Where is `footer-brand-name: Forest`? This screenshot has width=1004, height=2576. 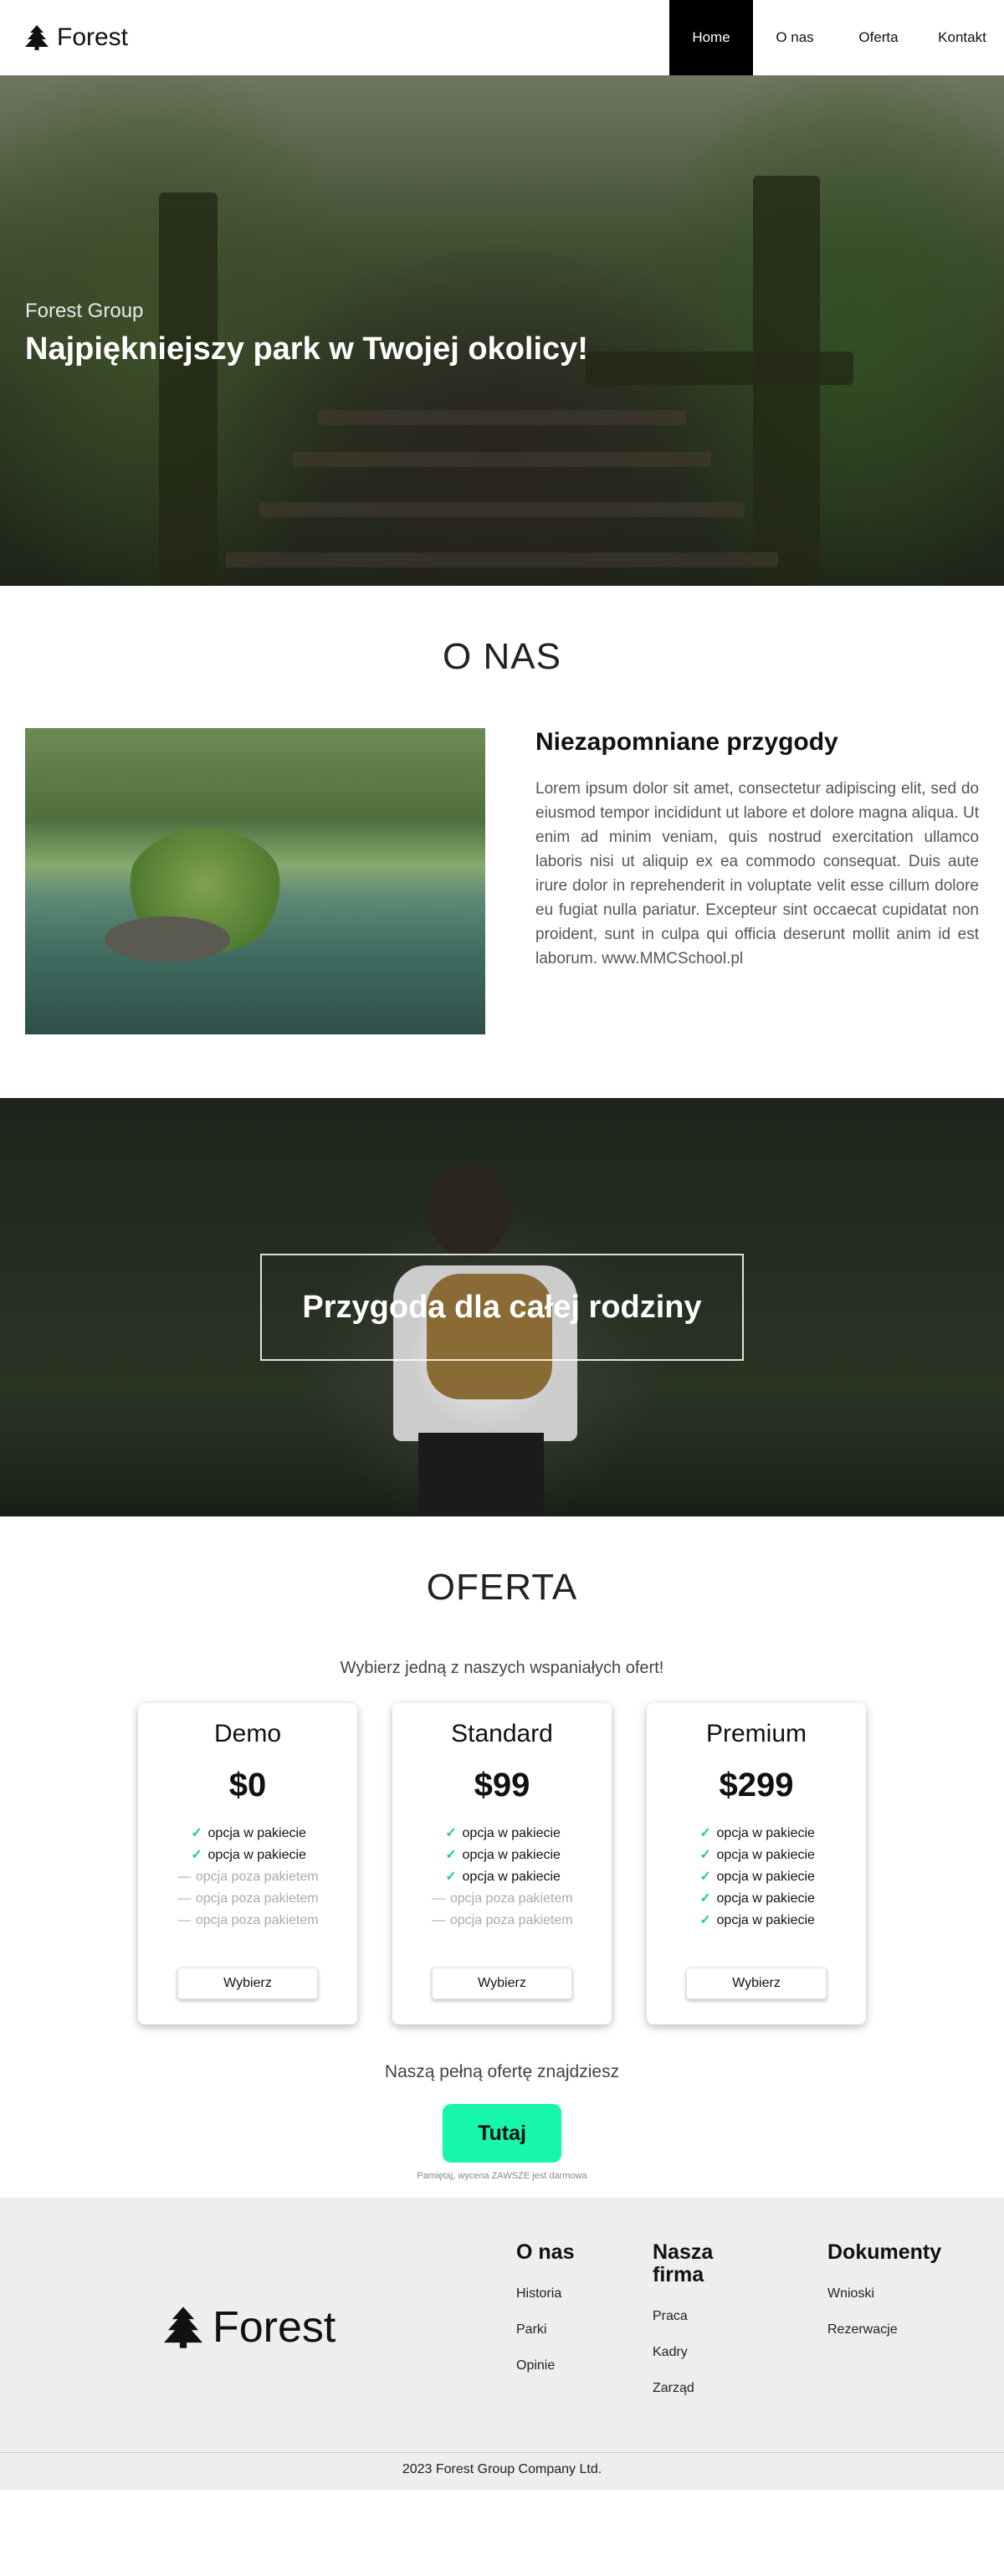
footer-brand-name: Forest is located at coordinates (274, 2327).